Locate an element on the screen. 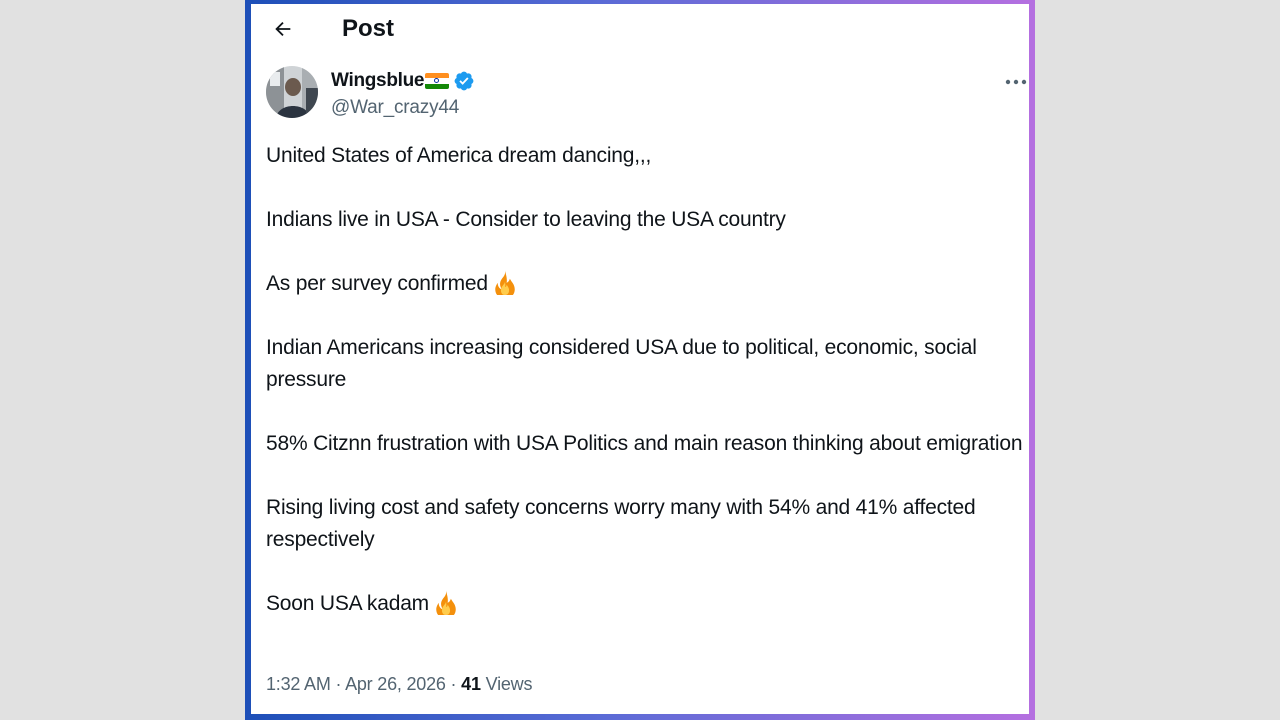 The height and width of the screenshot is (720, 1280). verified-badge-icon is located at coordinates (464, 81).